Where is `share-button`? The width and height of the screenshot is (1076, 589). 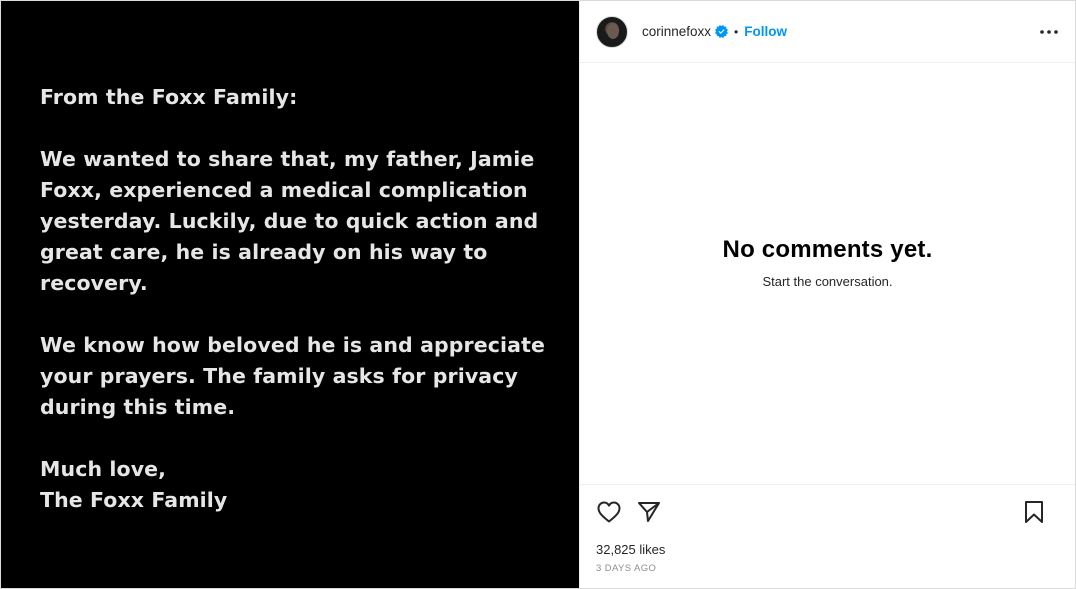 share-button is located at coordinates (649, 512).